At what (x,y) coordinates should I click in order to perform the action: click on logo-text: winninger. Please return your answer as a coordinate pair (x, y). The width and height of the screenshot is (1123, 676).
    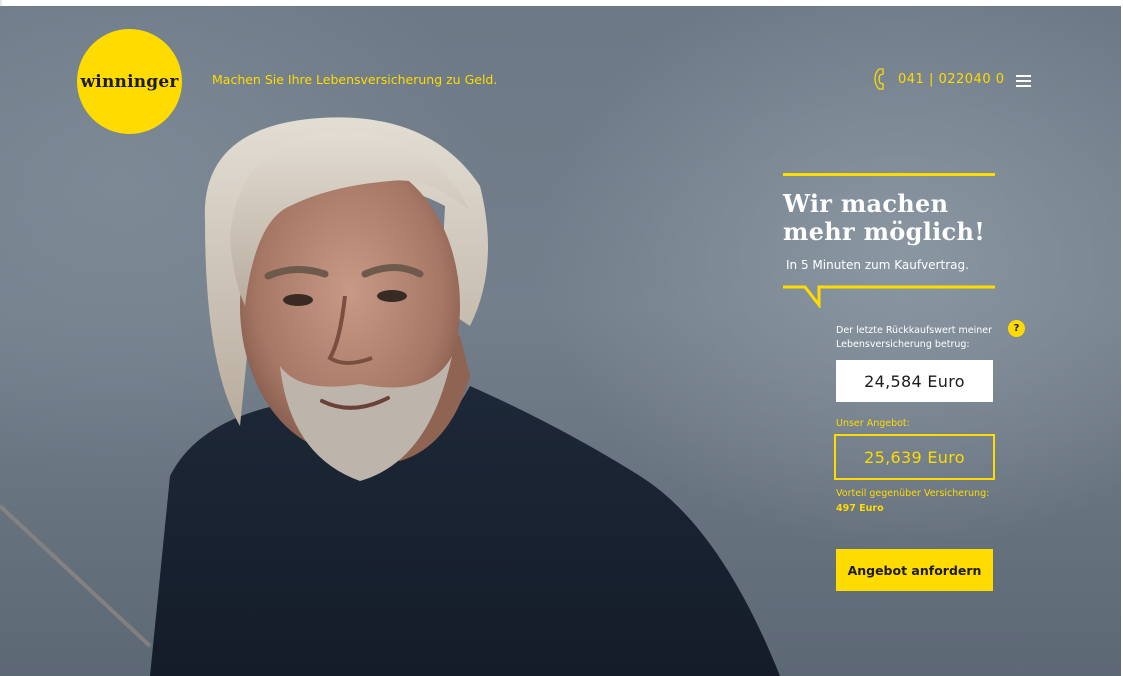
    Looking at the image, I should click on (129, 81).